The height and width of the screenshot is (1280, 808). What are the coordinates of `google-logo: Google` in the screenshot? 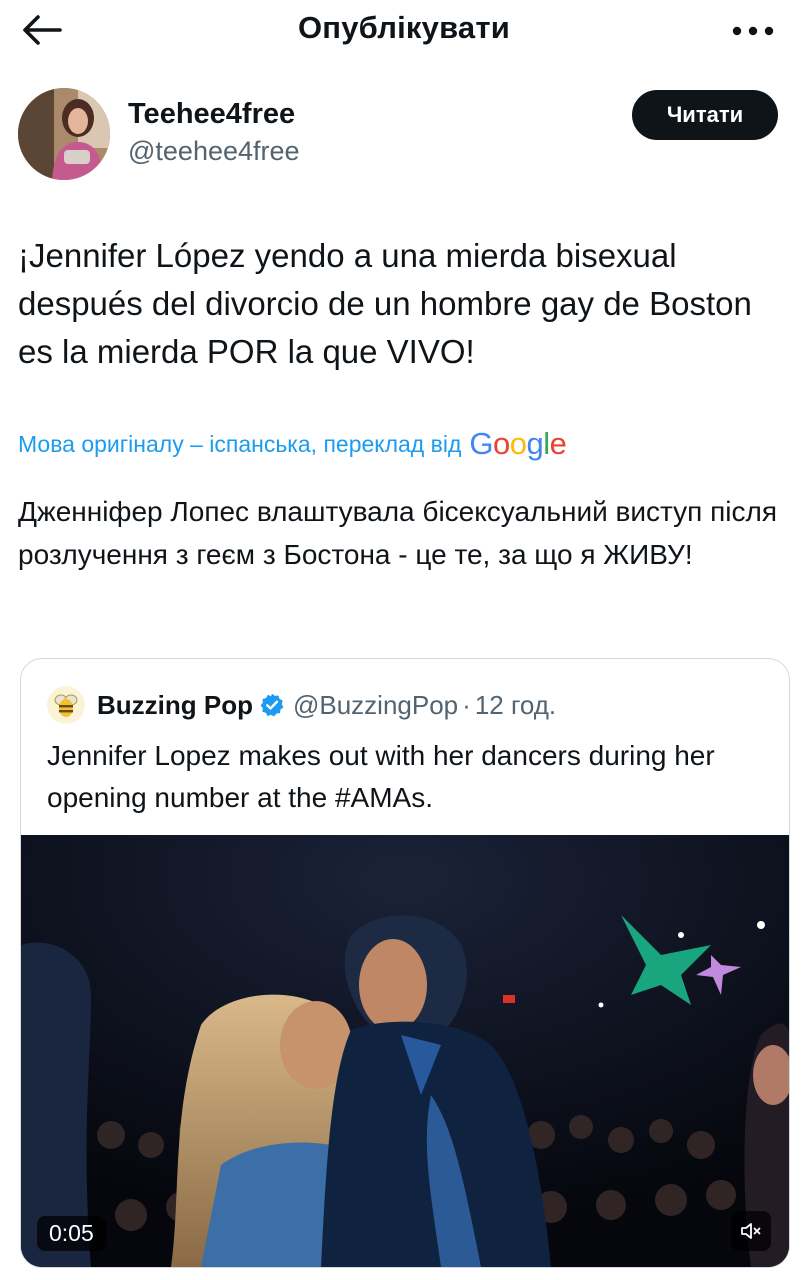 It's located at (518, 443).